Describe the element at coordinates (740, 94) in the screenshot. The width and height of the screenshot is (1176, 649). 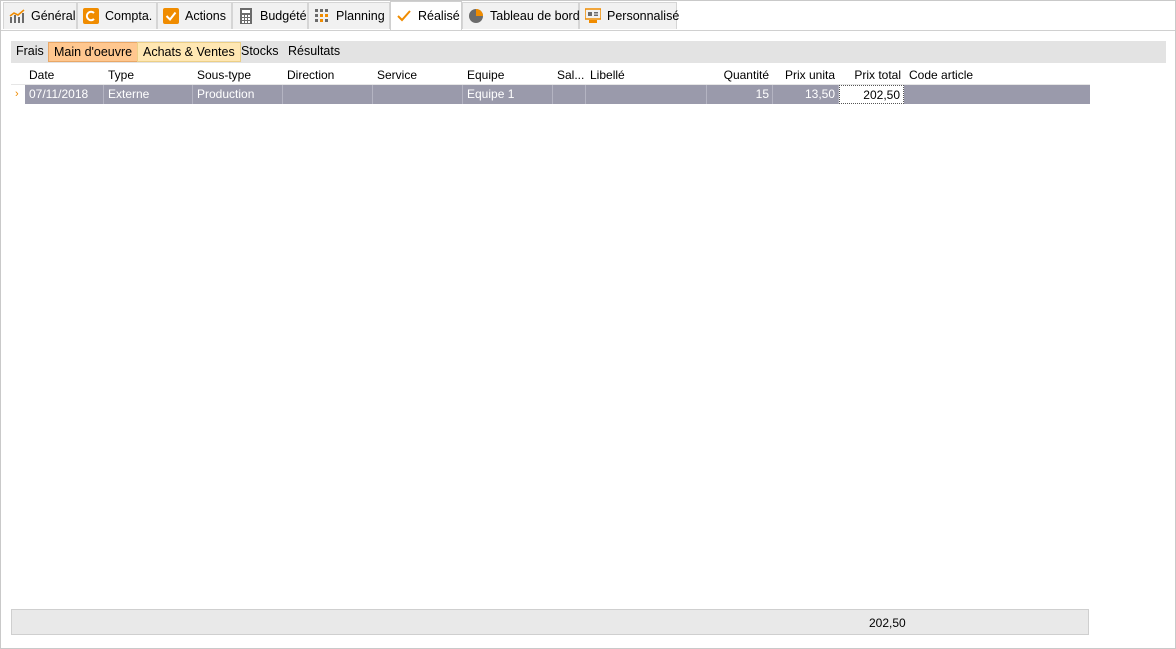
I see `cell-quantite: 15` at that location.